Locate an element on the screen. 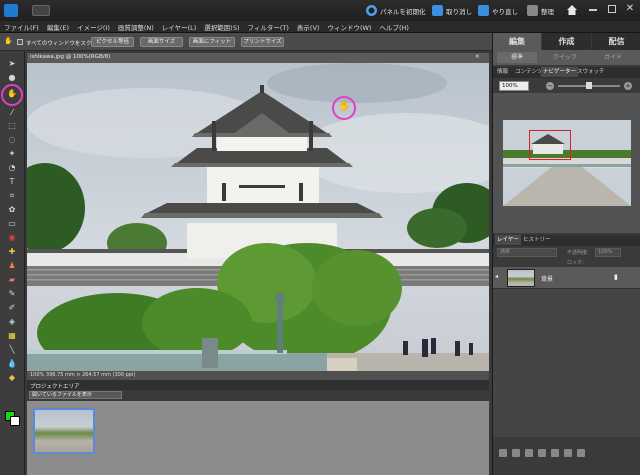 This screenshot has height=475, width=640. document-tab-label: ishikawa.jpg @ 100%(RGB/8) is located at coordinates (70, 57).